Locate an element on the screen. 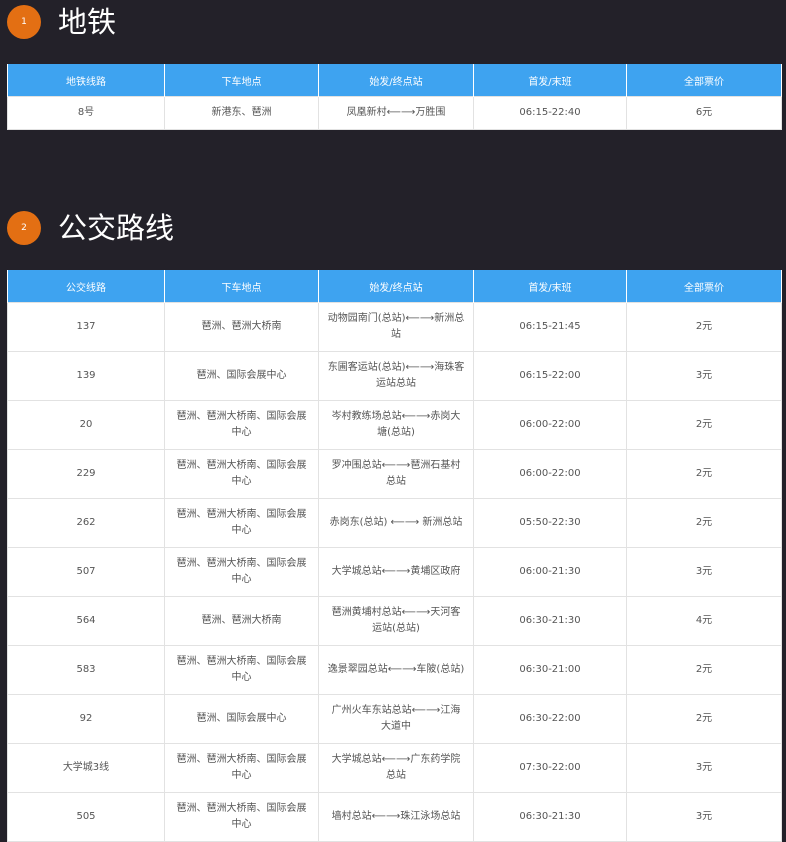  stop-cell: 新港东、琶洲 is located at coordinates (241, 113).